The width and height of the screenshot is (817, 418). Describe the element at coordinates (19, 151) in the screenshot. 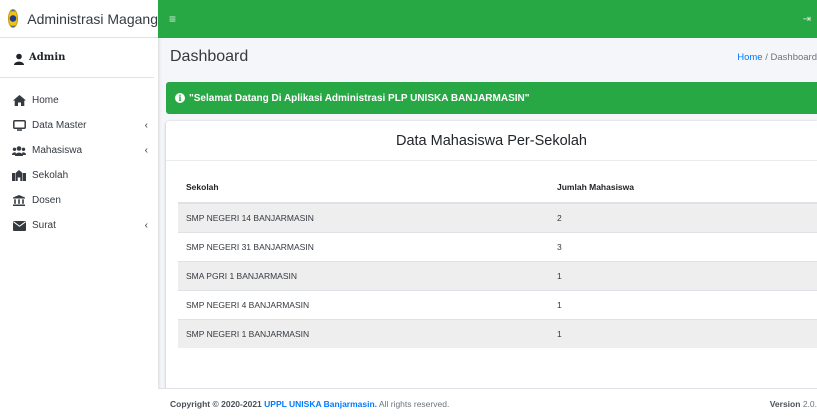

I see `users-icon` at that location.